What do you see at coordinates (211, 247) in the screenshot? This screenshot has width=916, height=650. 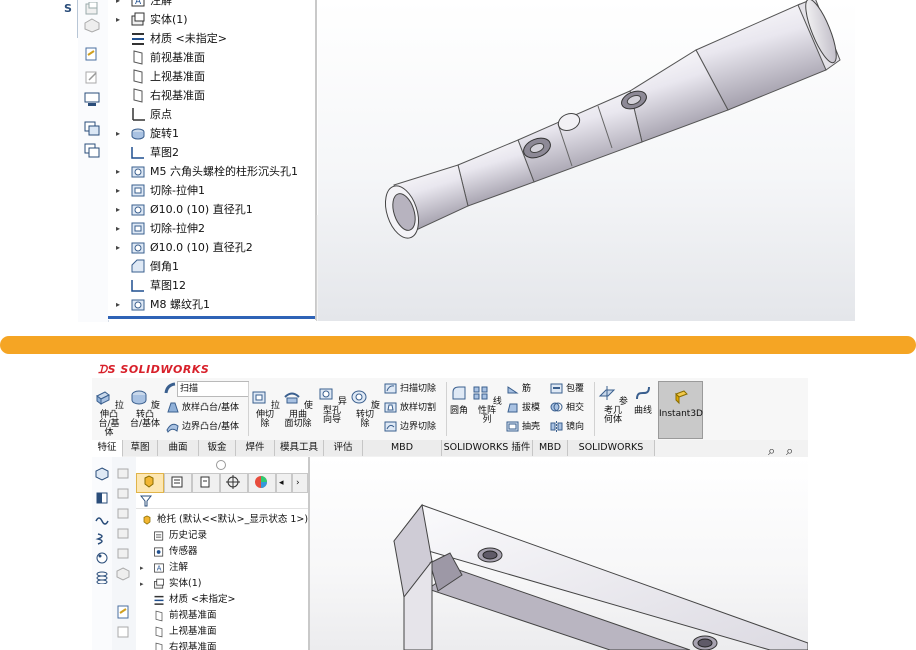 I see `tree-item: ▸ Ø10.0 (10) 直径孔2` at bounding box center [211, 247].